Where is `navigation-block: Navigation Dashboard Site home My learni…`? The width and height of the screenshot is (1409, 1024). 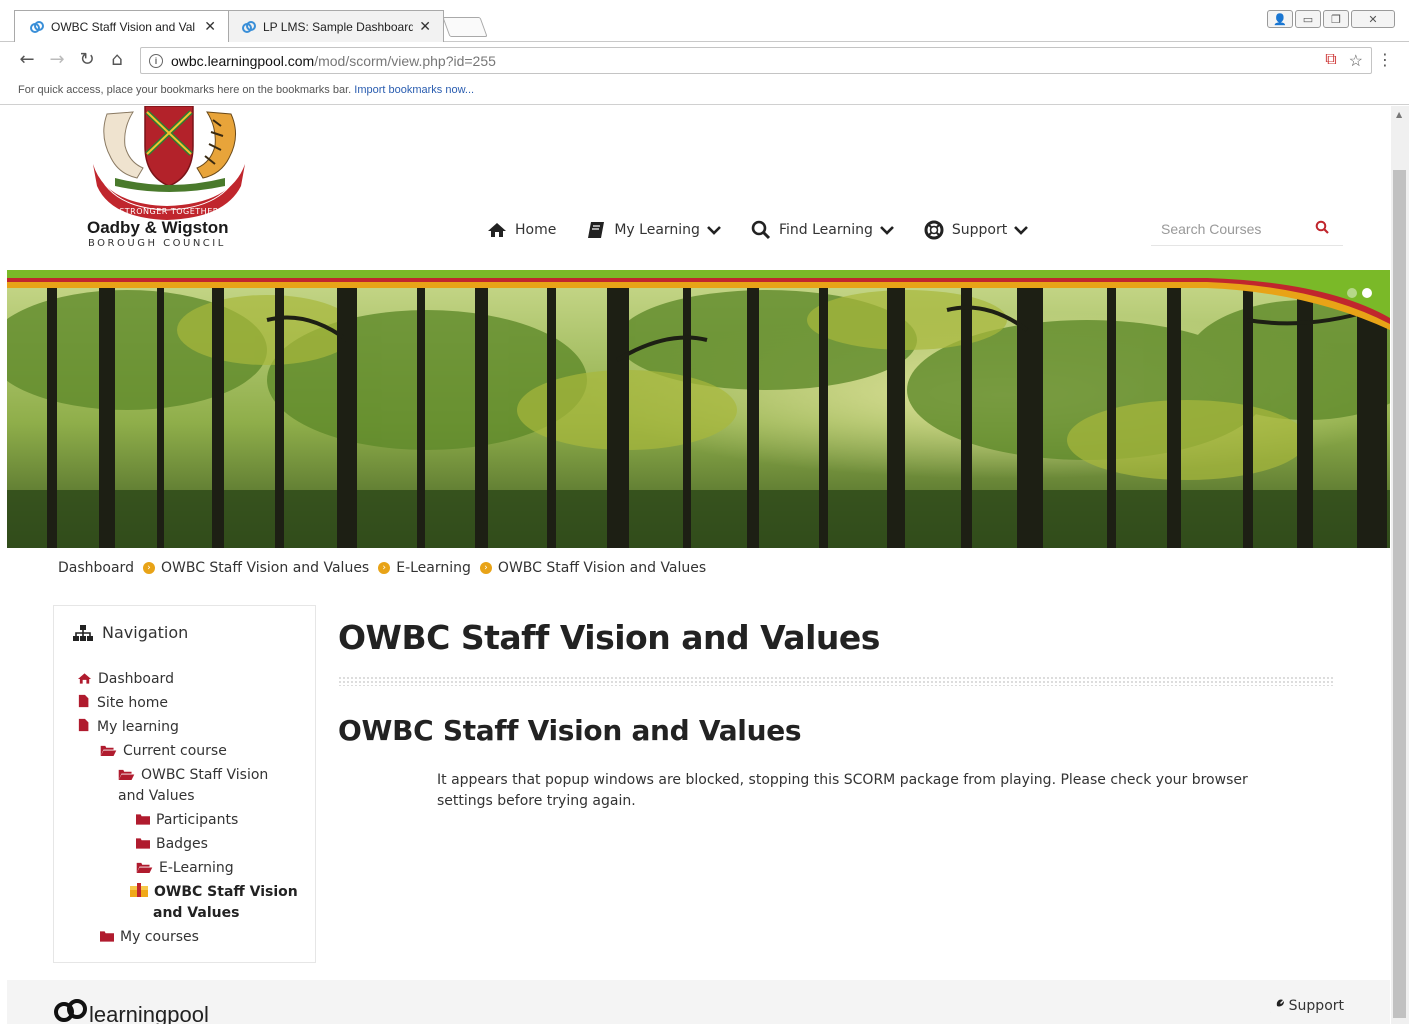 navigation-block: Navigation Dashboard Site home My learni… is located at coordinates (184, 784).